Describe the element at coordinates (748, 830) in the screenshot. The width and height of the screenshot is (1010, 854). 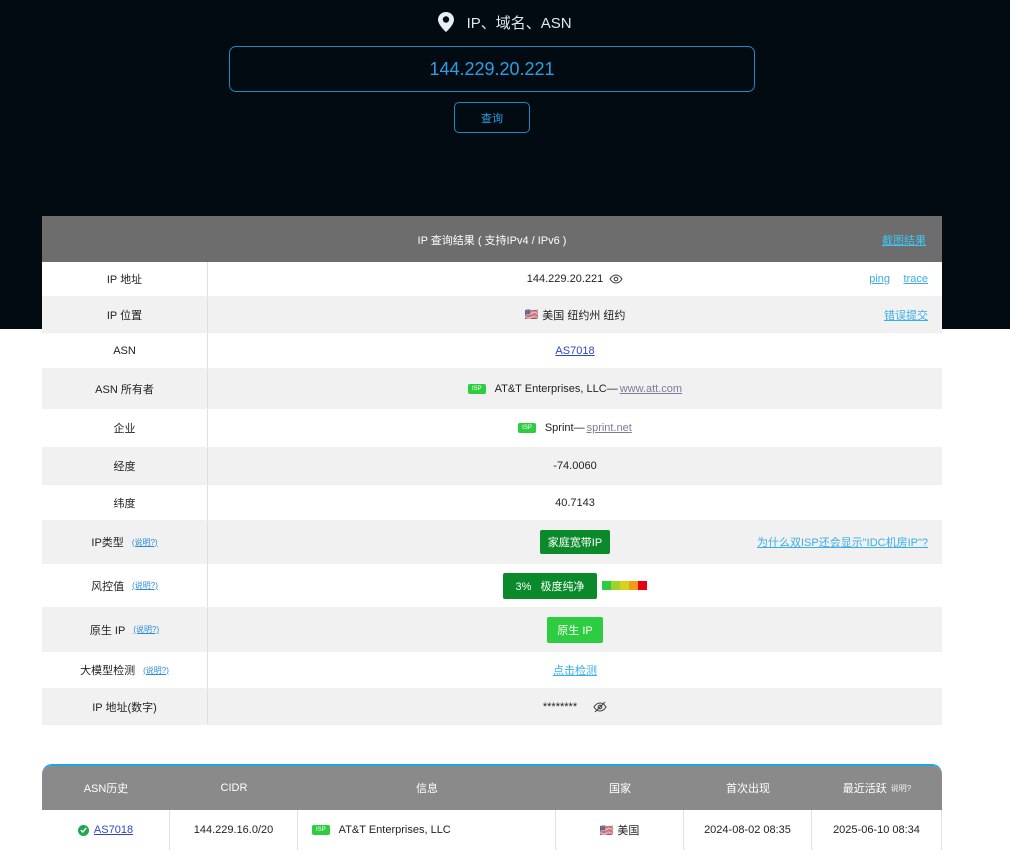
I see `history-first-seen: 2024-08-02 08:35` at that location.